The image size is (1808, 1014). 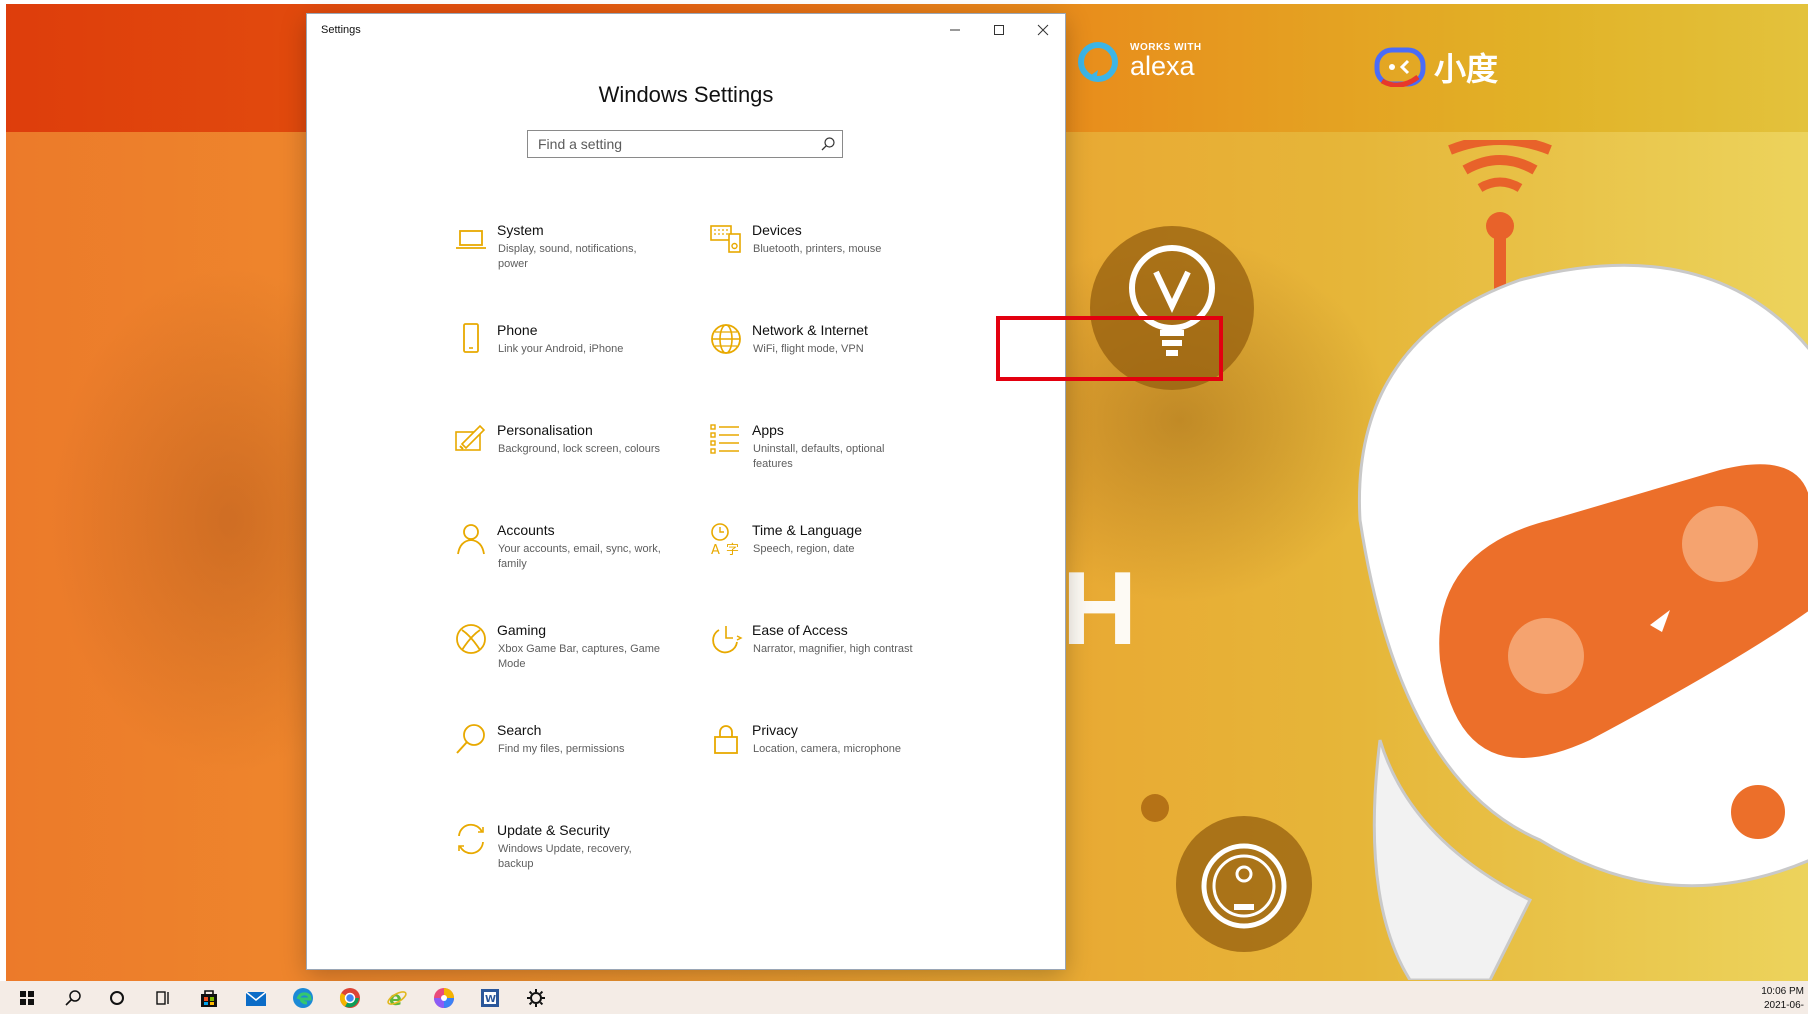 I want to click on setting-description: Find my files, permissions, so click(x=561, y=749).